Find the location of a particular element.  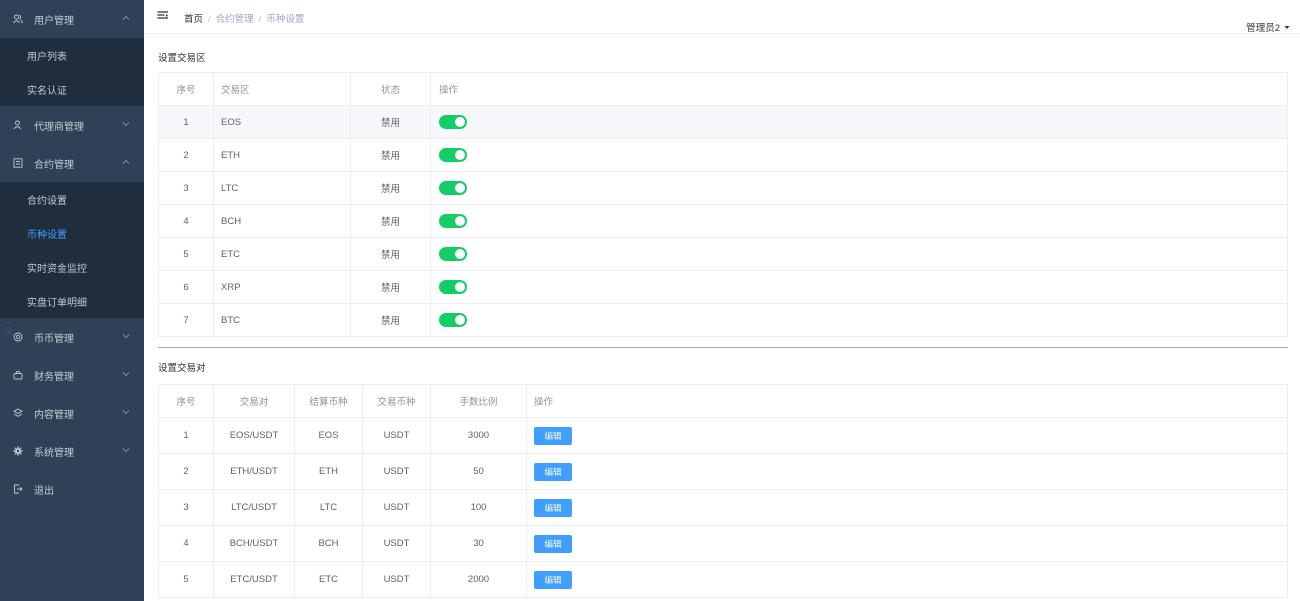

table-row: 5 ETC/USDT ETC USDT 2000 编辑 is located at coordinates (723, 579).